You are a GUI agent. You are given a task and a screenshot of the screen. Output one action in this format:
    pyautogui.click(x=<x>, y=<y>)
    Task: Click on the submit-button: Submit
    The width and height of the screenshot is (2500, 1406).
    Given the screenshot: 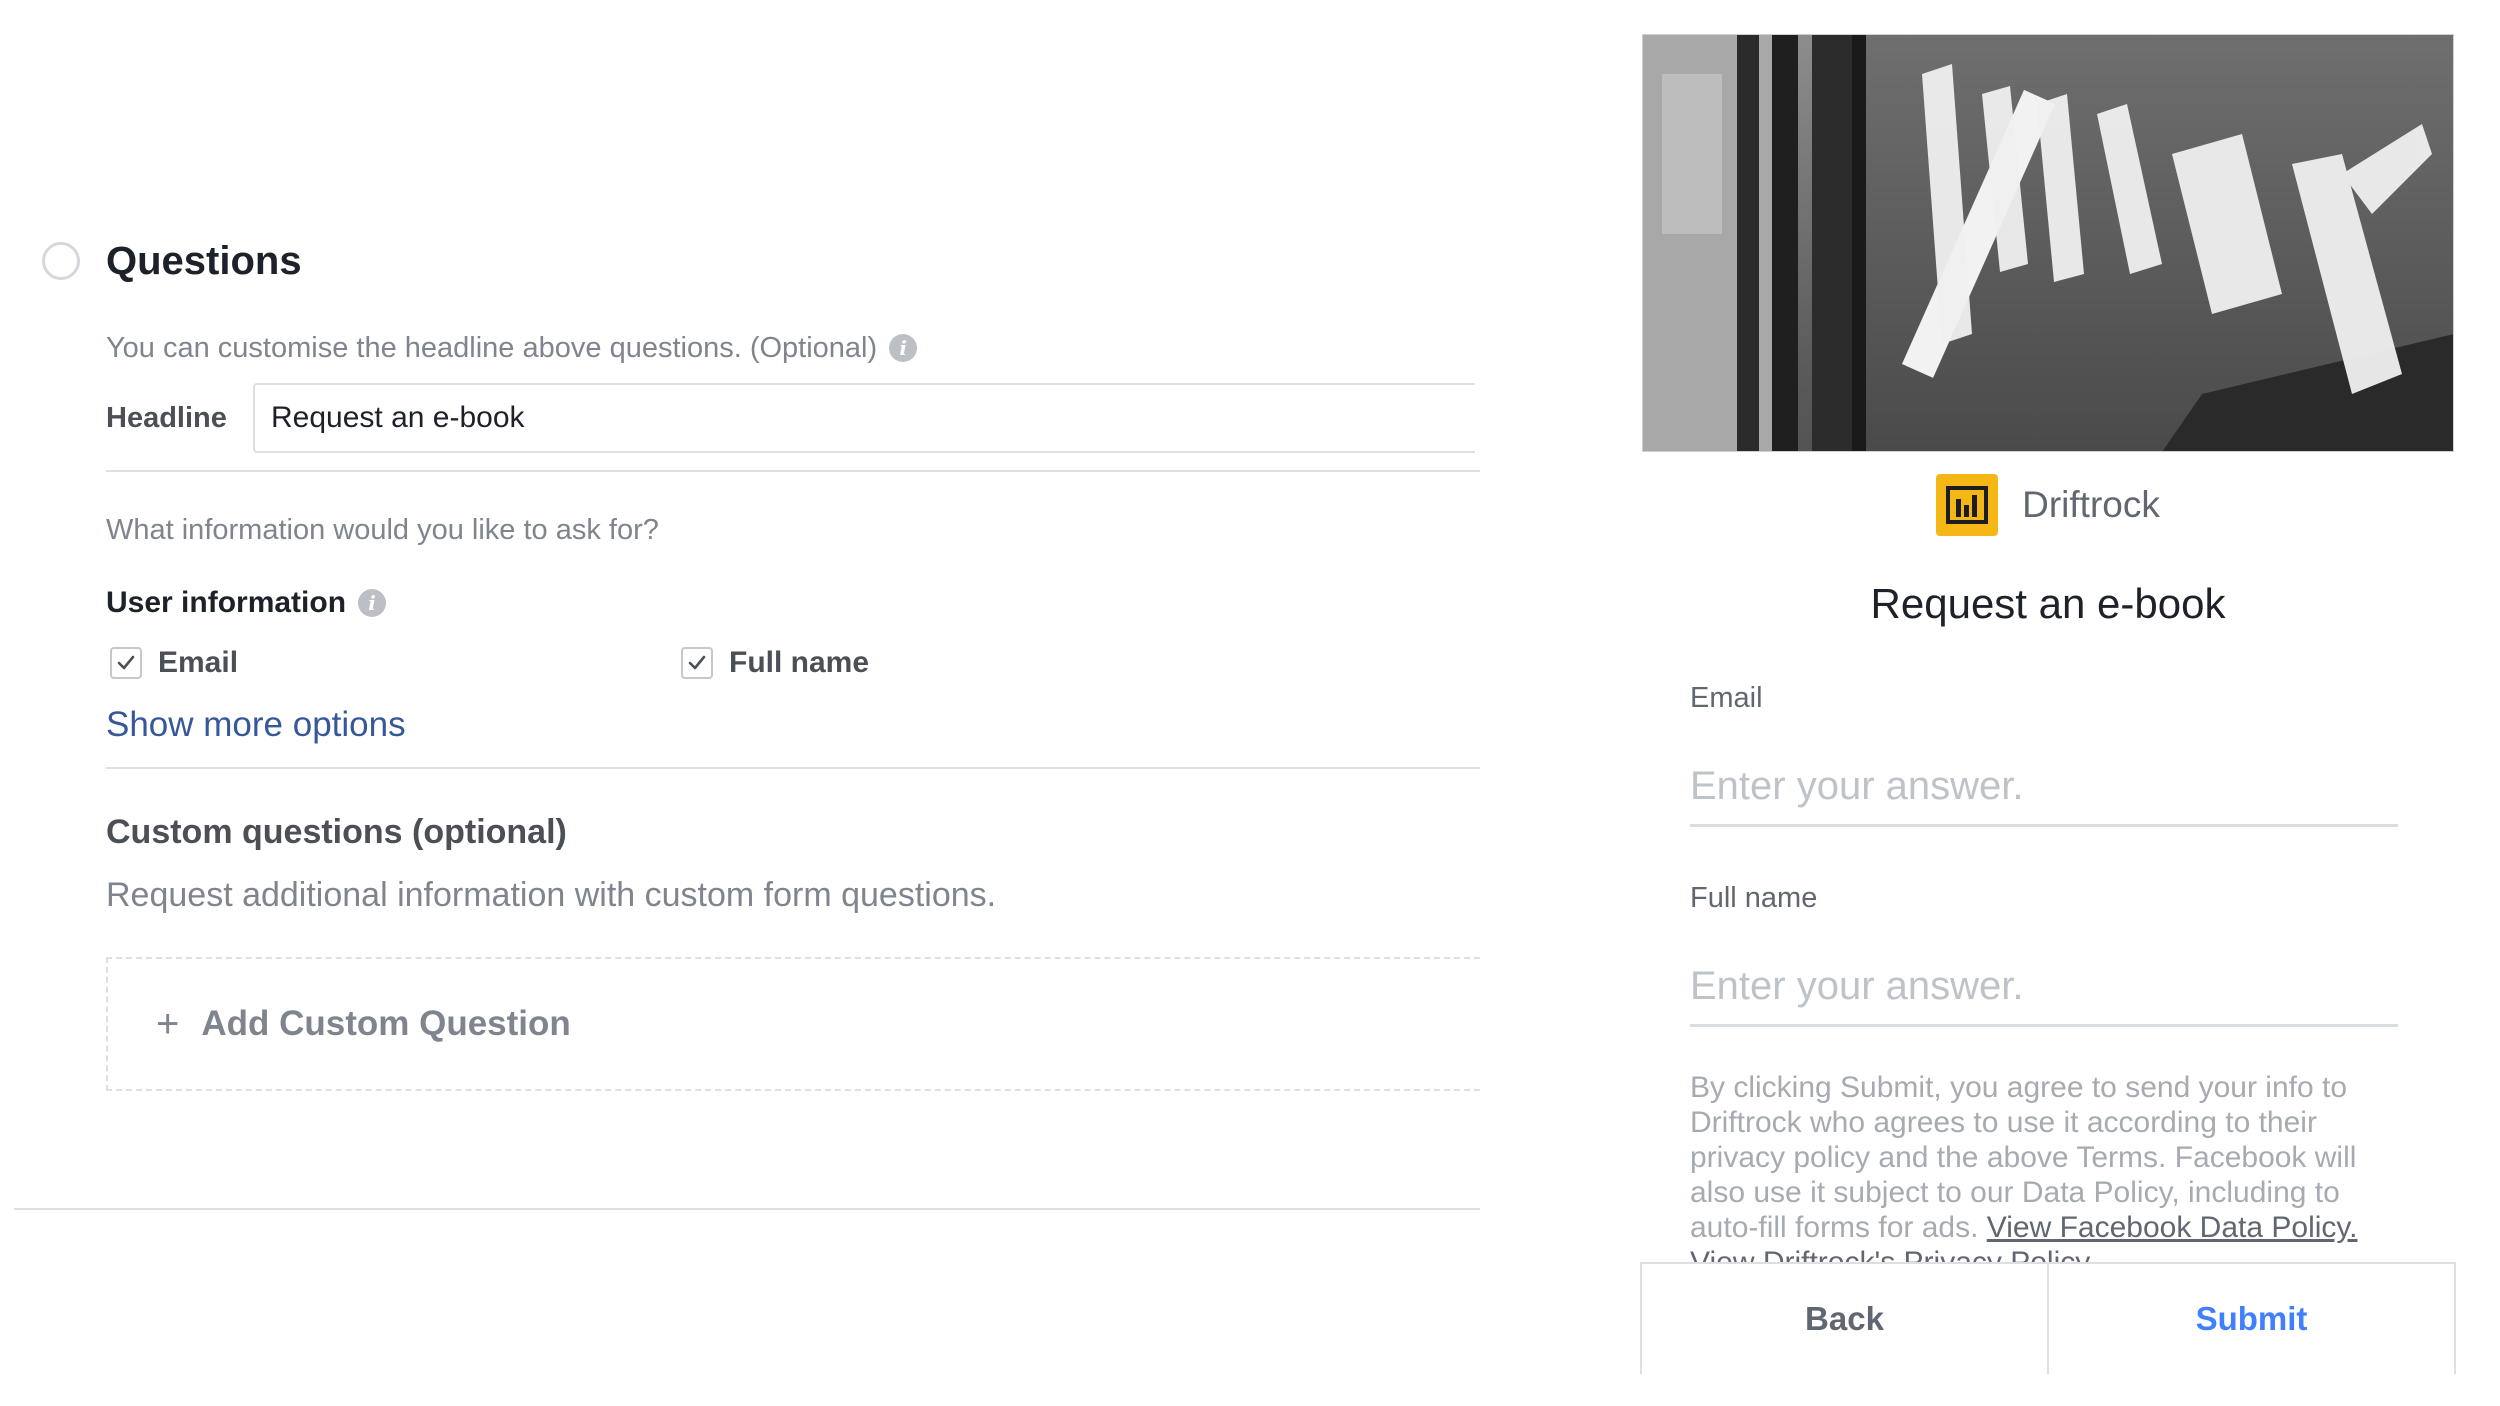 What is the action you would take?
    pyautogui.click(x=2251, y=1319)
    